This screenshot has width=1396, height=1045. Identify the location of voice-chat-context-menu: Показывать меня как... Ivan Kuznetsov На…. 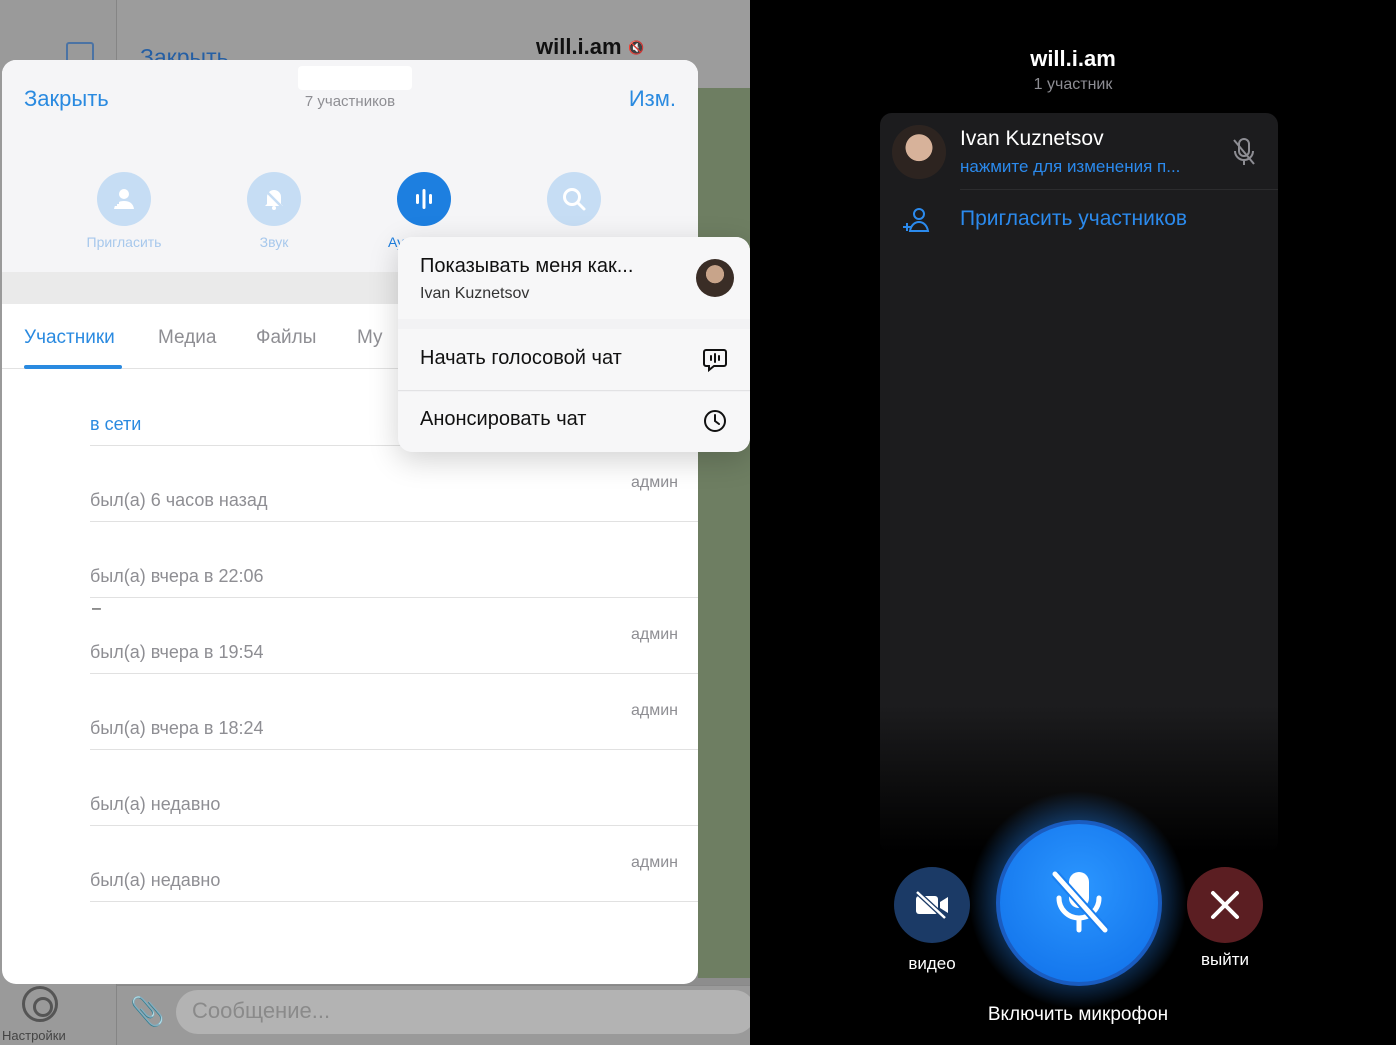
(574, 344).